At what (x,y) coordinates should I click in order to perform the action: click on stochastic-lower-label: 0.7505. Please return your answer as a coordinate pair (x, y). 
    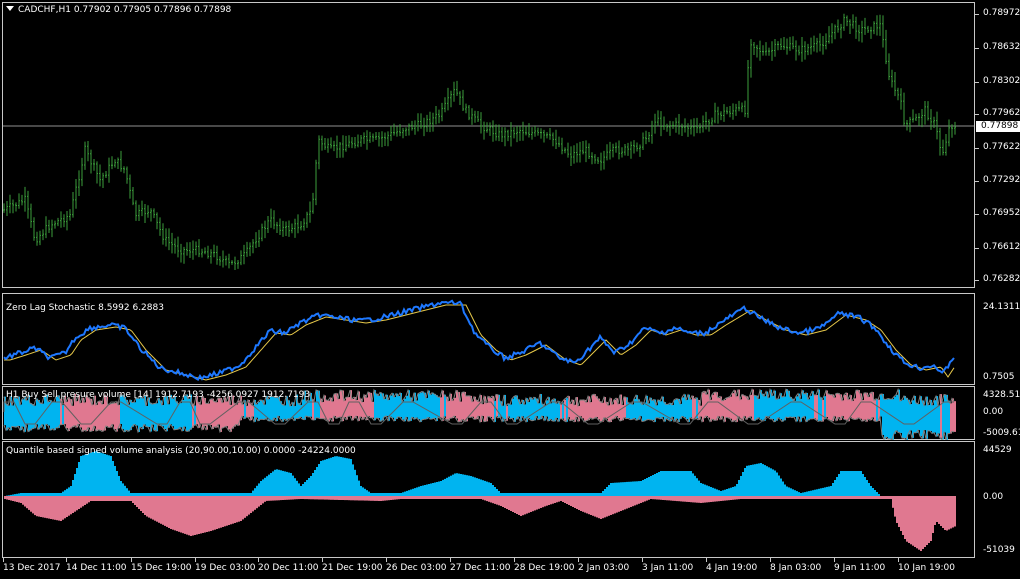
    Looking at the image, I should click on (999, 377).